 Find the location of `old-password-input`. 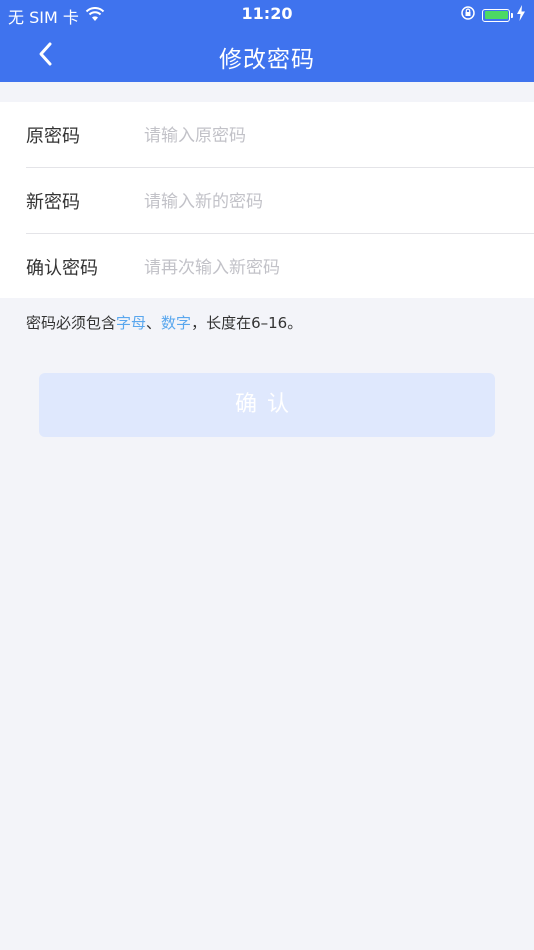

old-password-input is located at coordinates (329, 136).